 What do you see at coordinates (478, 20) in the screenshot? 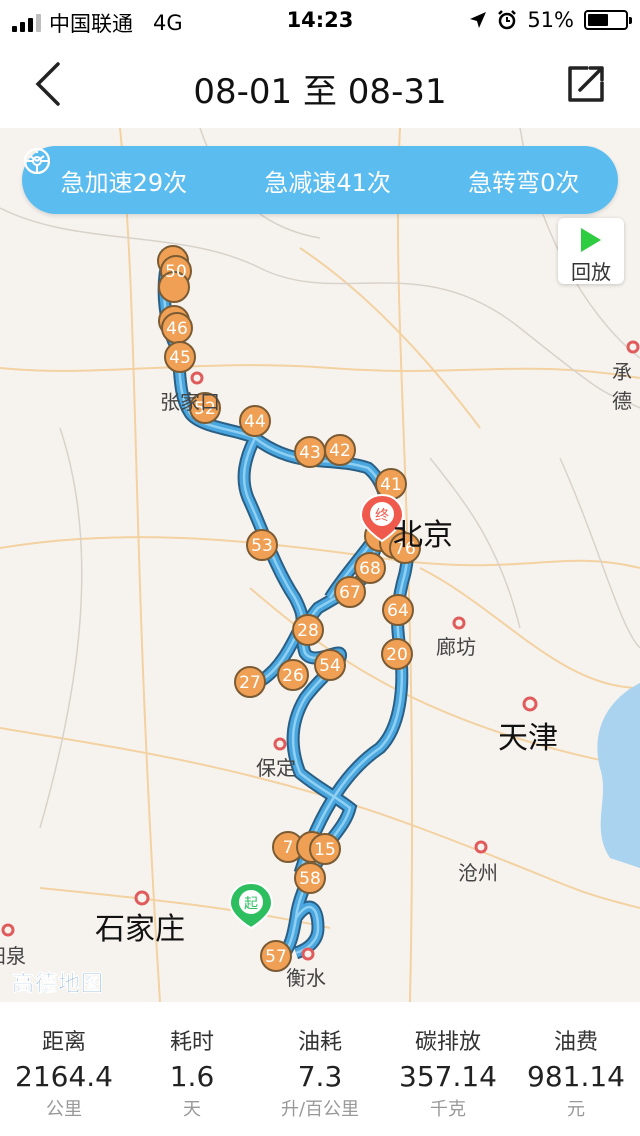
I see `location-arrow-icon` at bounding box center [478, 20].